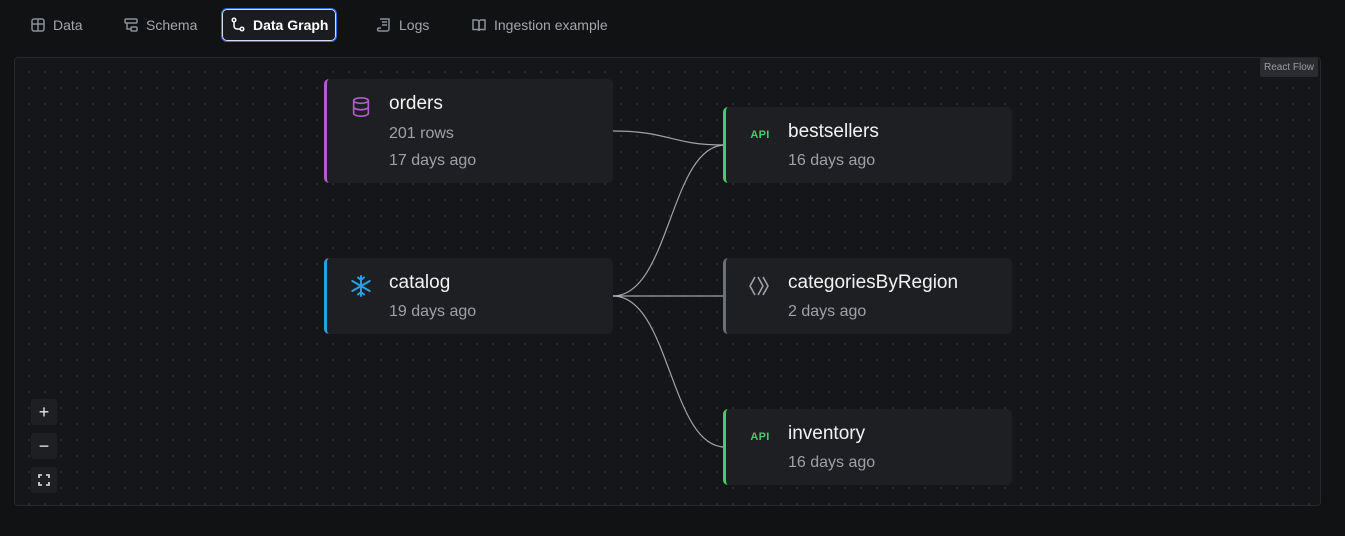 The height and width of the screenshot is (536, 1345). I want to click on node-title: orders, so click(416, 103).